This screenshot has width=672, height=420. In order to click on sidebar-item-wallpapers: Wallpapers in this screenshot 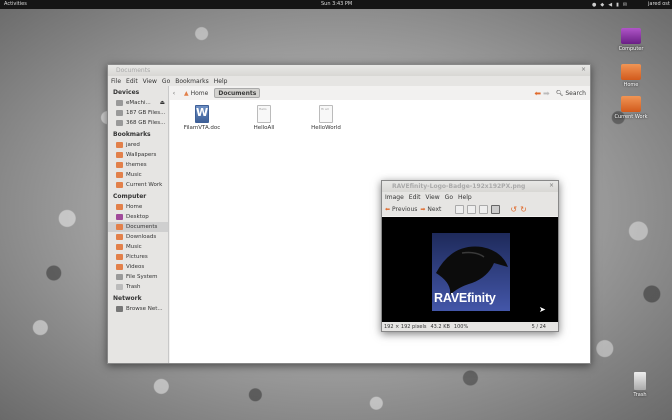, I will do `click(138, 155)`.